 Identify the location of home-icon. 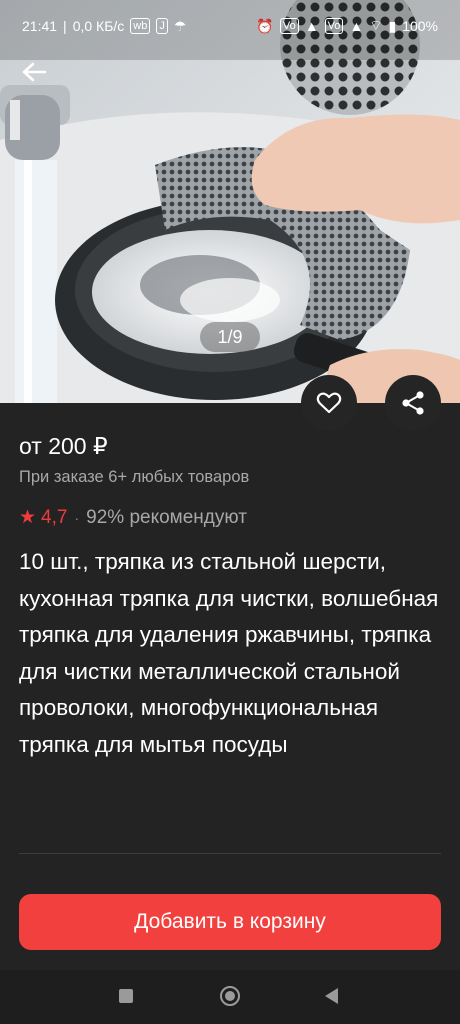
(230, 996).